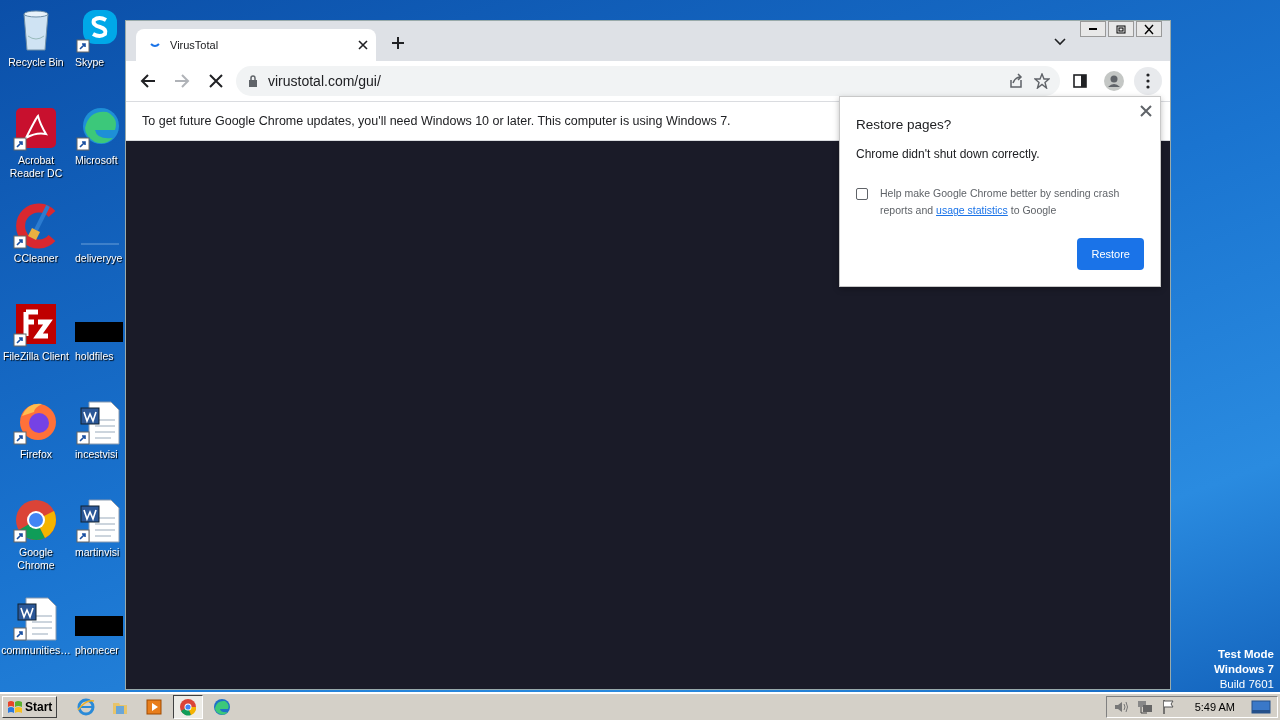 The width and height of the screenshot is (1280, 720). Describe the element at coordinates (648, 81) in the screenshot. I see `address-bar: virustotal.com/gui/` at that location.